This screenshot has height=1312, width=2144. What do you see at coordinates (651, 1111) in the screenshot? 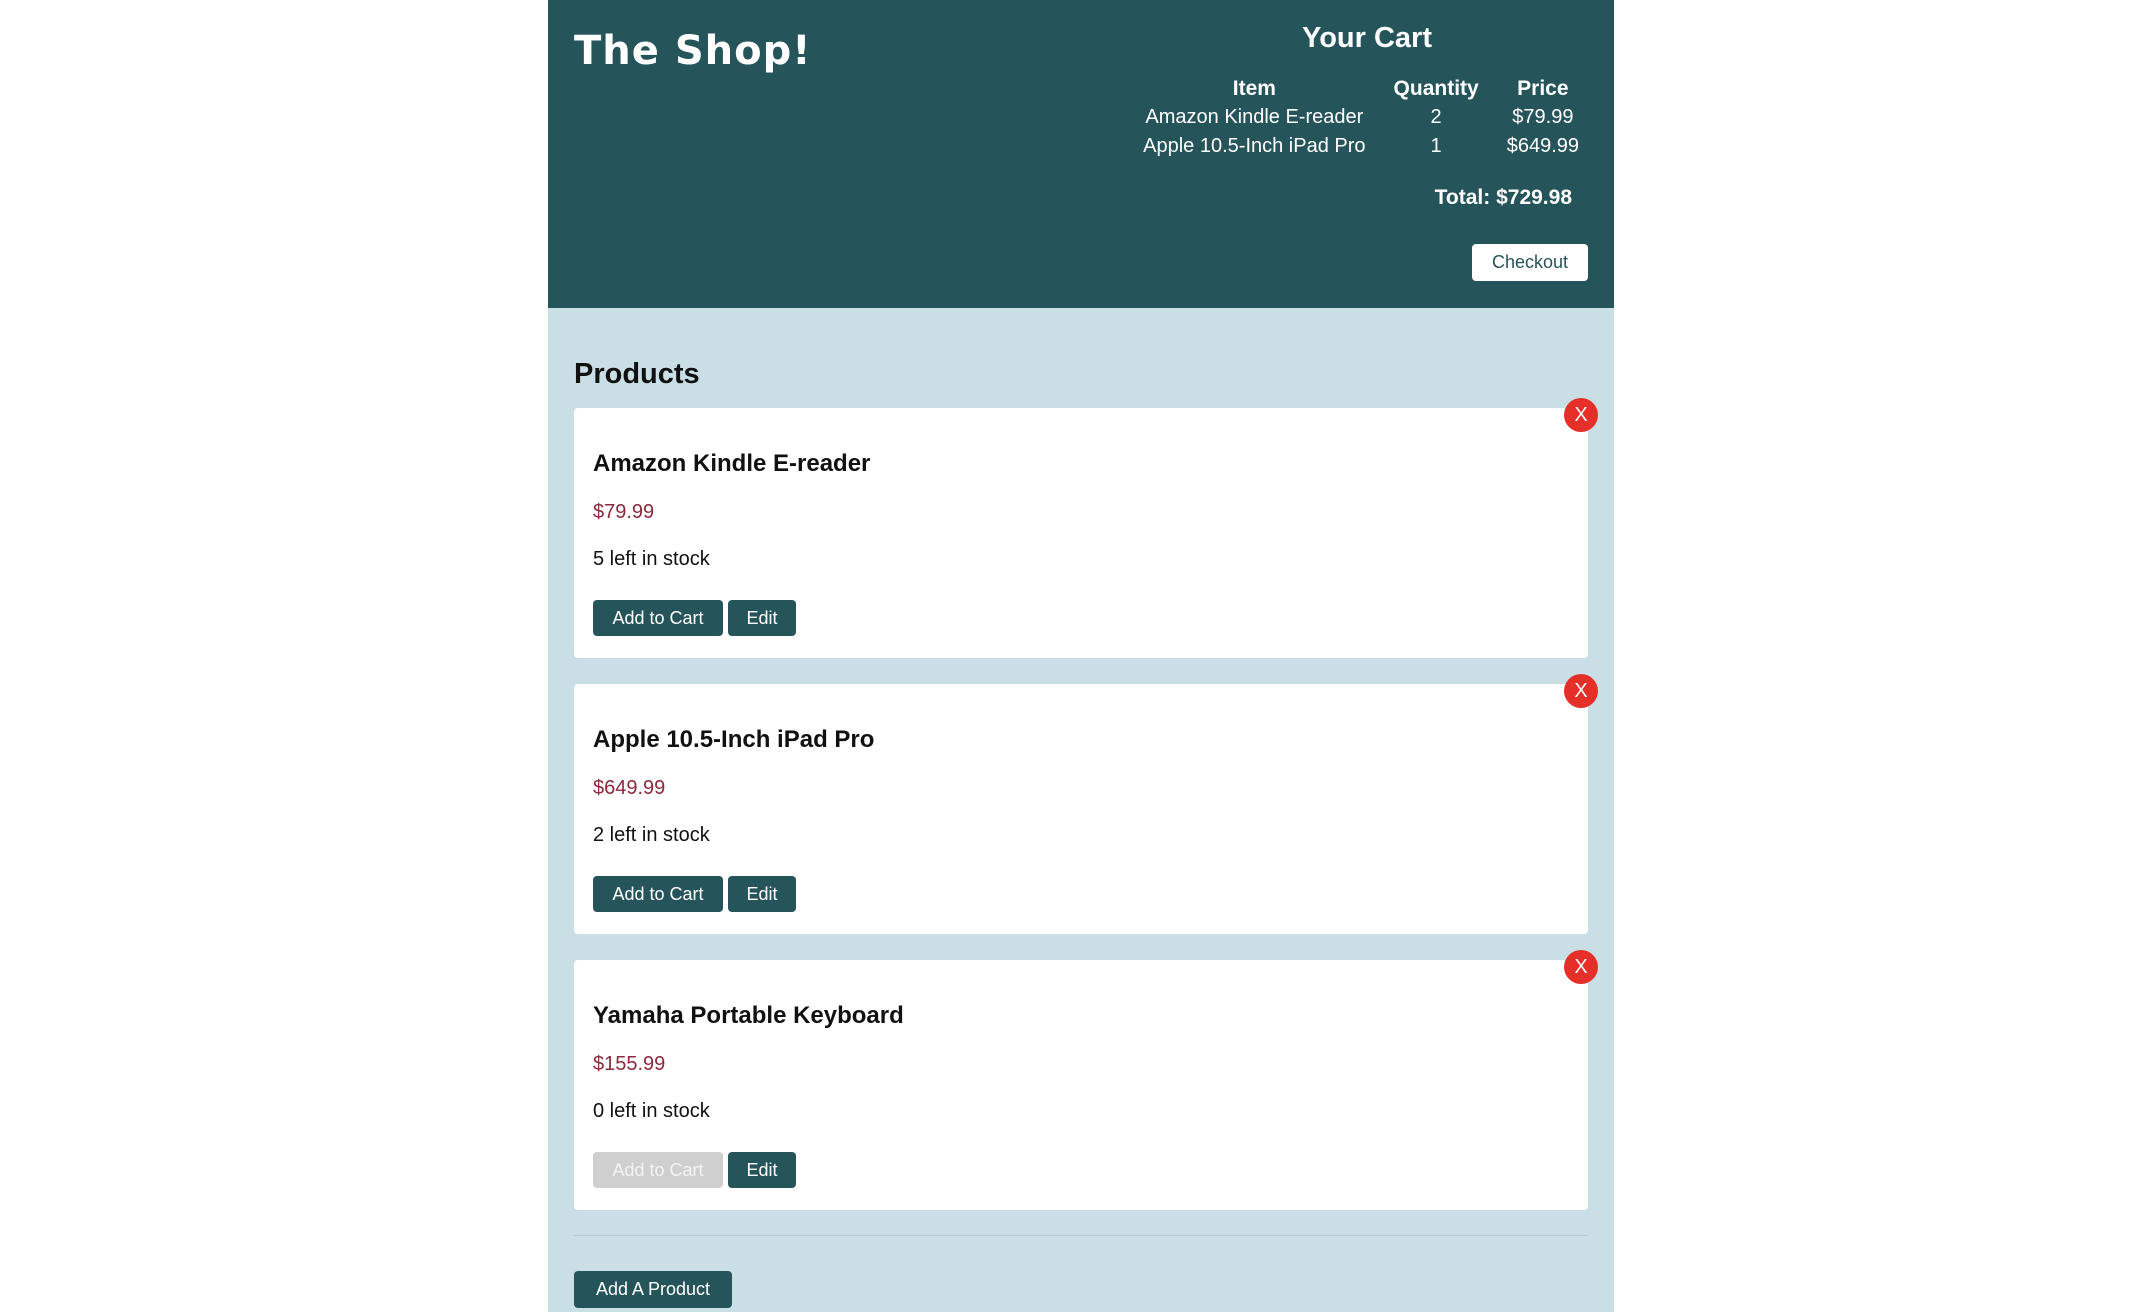
I see `product-stock: 0 left in stock` at bounding box center [651, 1111].